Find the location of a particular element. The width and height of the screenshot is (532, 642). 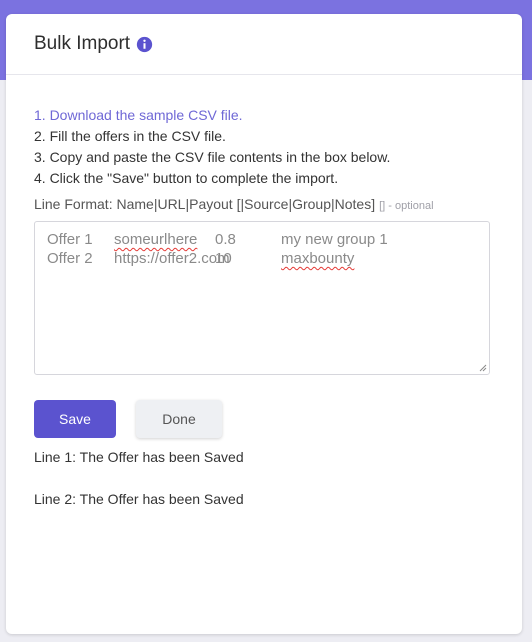

optional-hint: [] - optional is located at coordinates (406, 206).